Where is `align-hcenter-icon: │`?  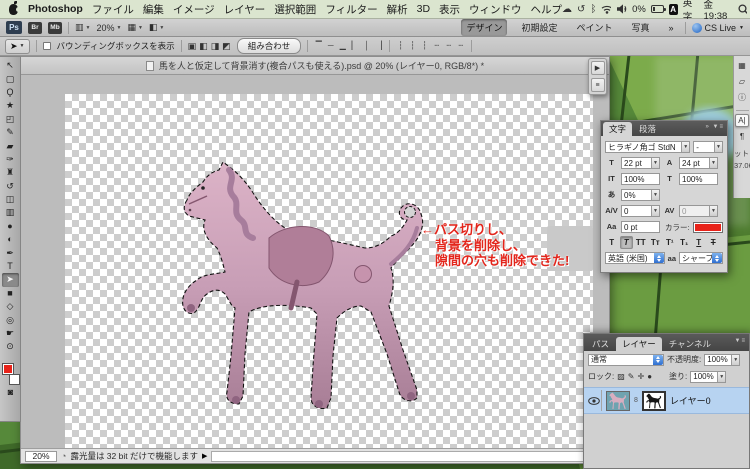 align-hcenter-icon: │ is located at coordinates (366, 46).